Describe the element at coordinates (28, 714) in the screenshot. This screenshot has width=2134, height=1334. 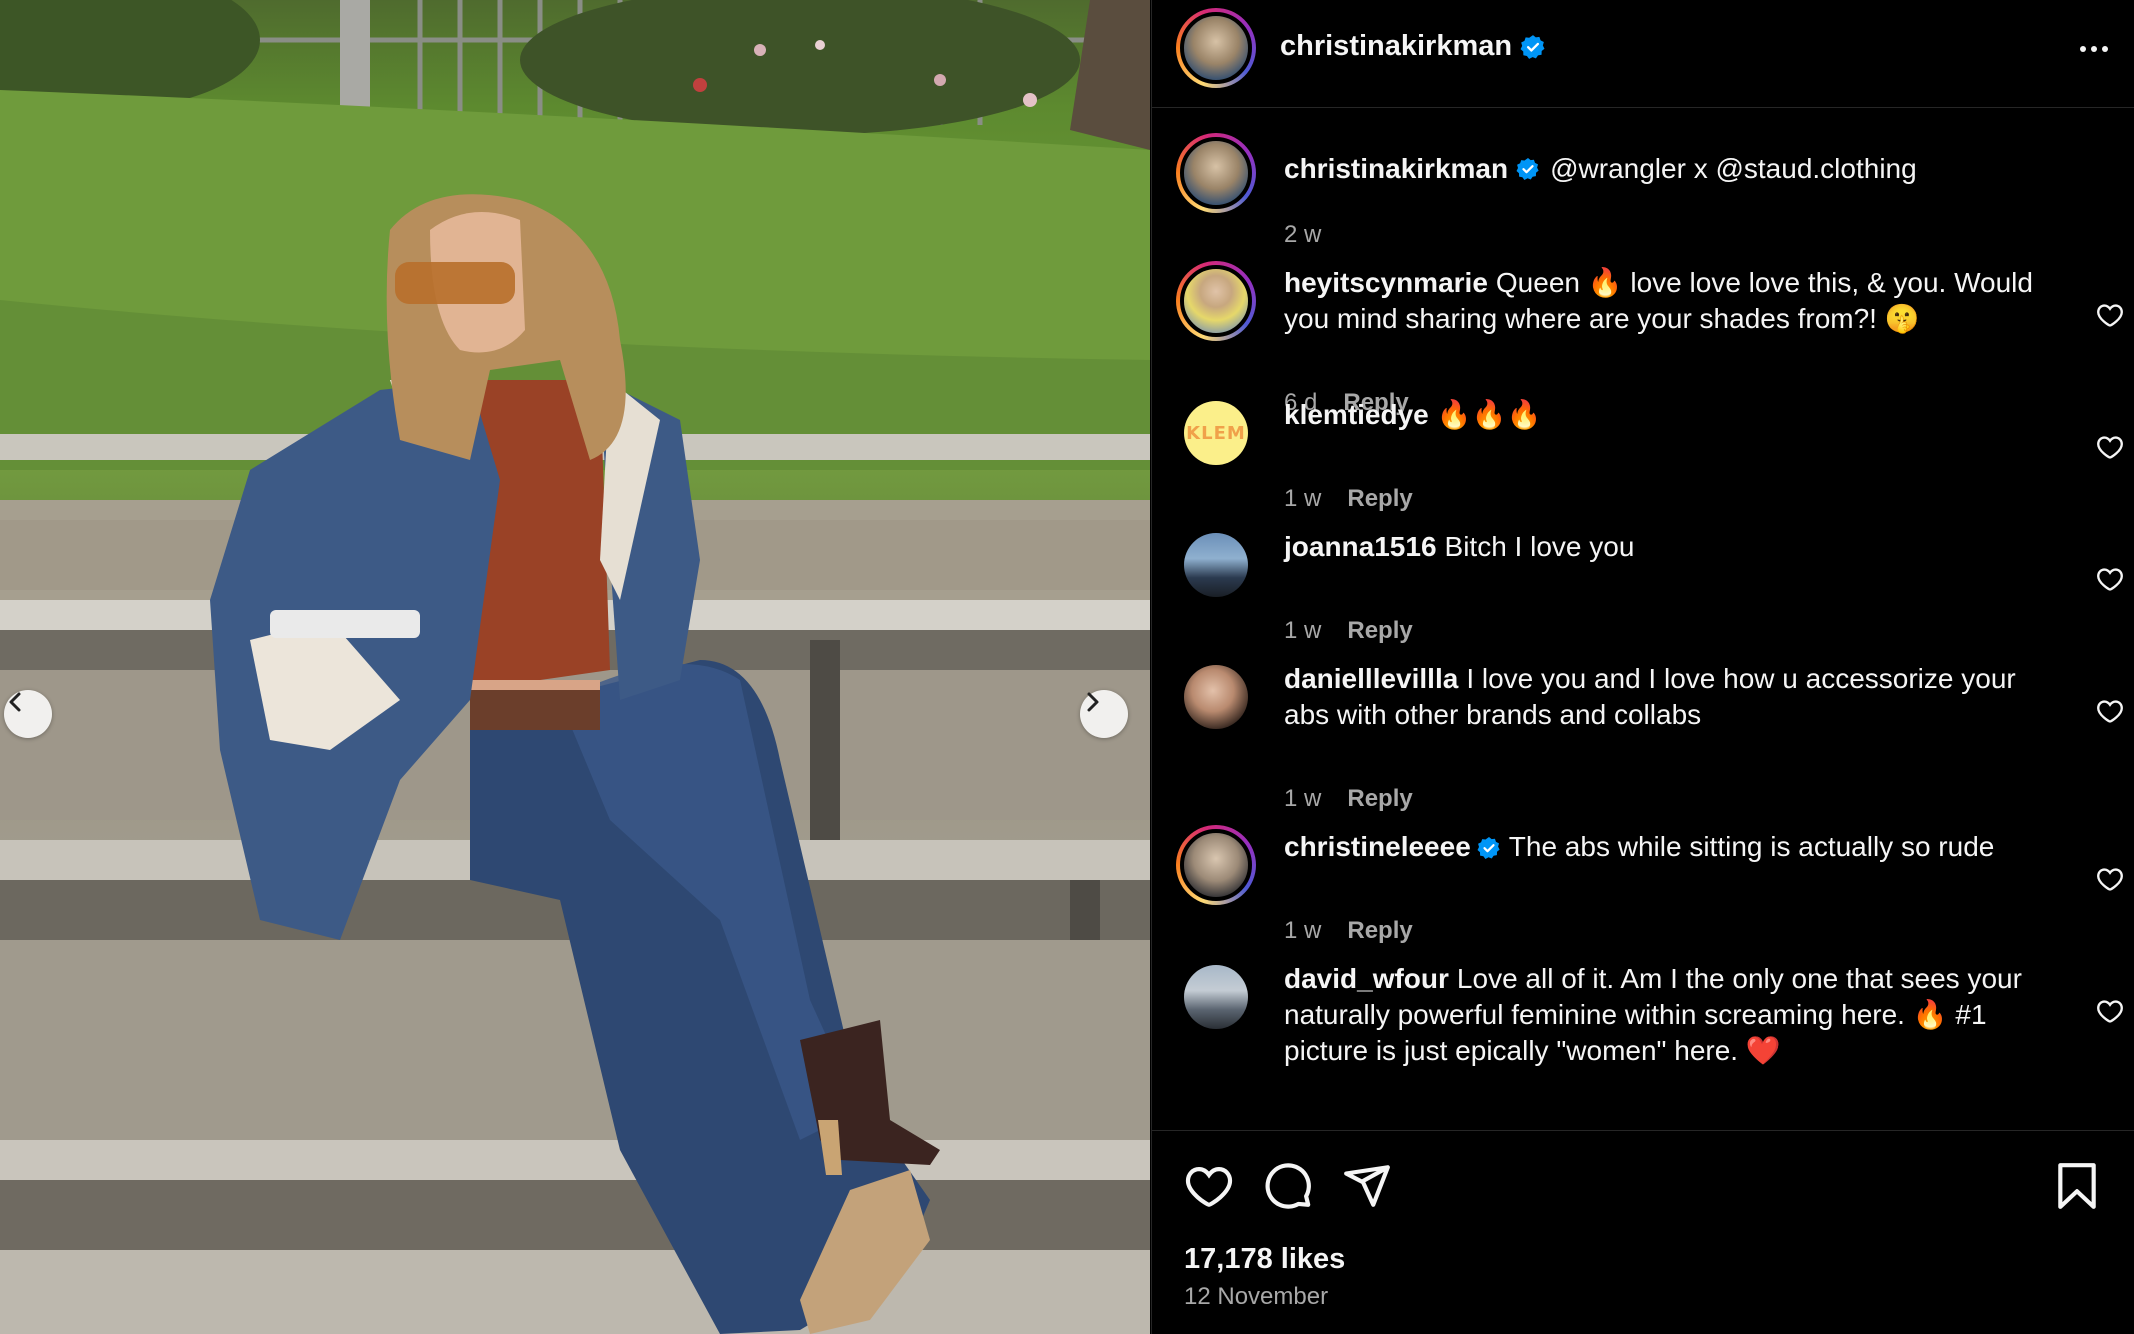
I see `carousel-prev-button` at that location.